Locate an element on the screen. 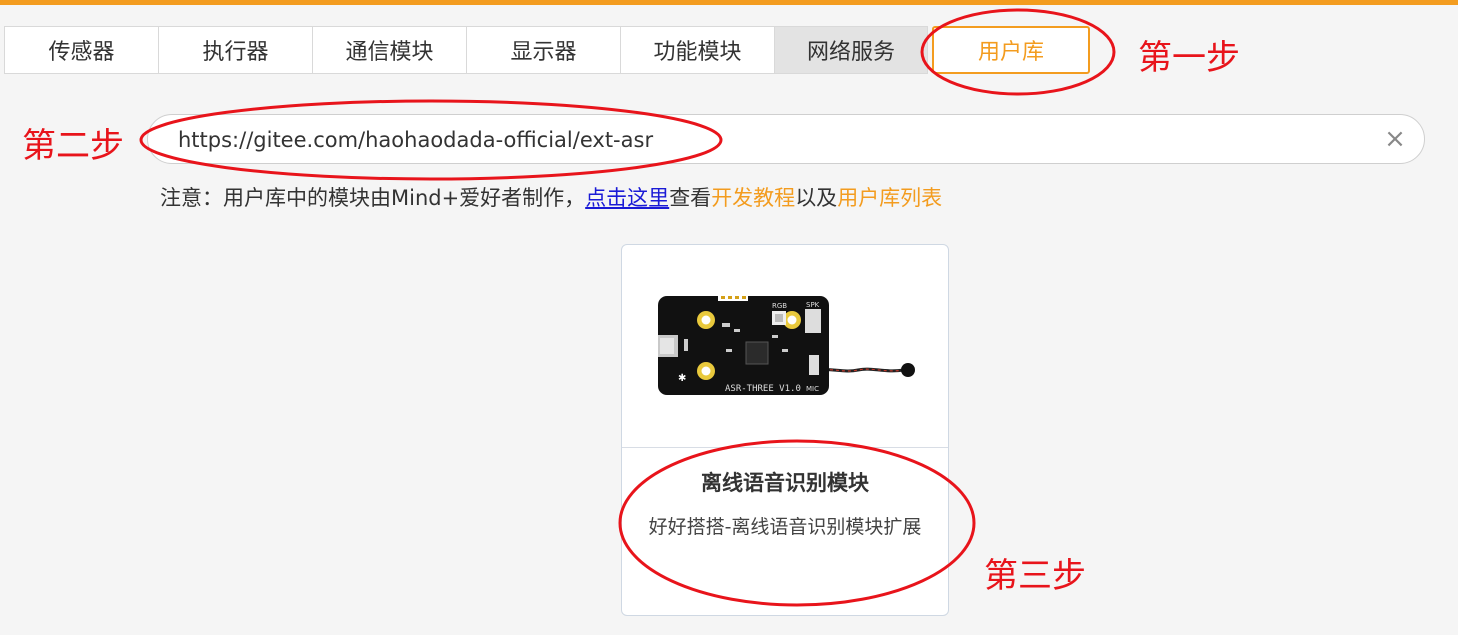  board-label: ASR-THREE V1.0 is located at coordinates (763, 389).